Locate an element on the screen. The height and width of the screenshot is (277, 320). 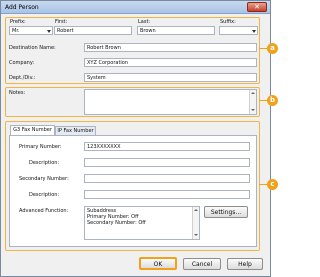
company-field: XYZ Corporation is located at coordinates (170, 62).